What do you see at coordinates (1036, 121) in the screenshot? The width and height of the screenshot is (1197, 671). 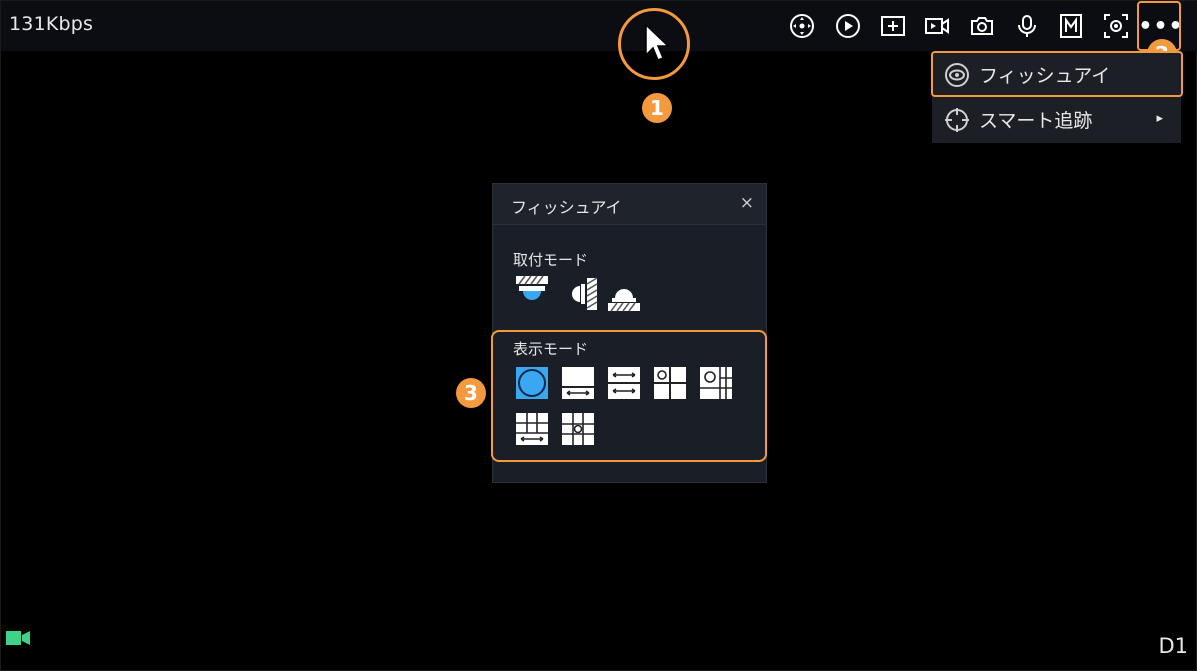 I see `menu-item-label: スマート追跡` at bounding box center [1036, 121].